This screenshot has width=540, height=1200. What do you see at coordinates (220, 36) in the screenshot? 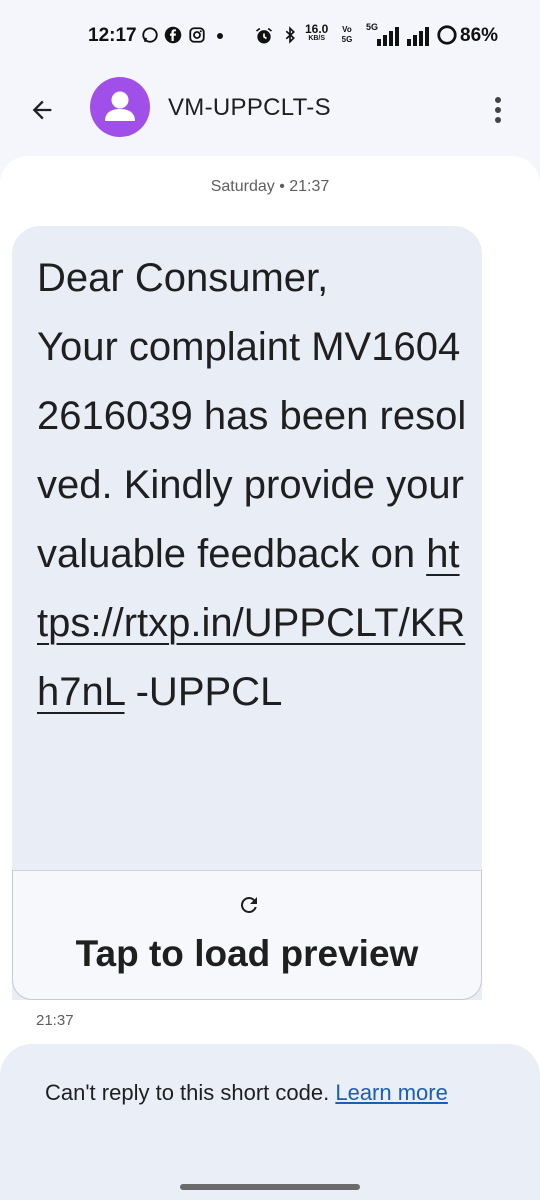
I see `notification-dot` at bounding box center [220, 36].